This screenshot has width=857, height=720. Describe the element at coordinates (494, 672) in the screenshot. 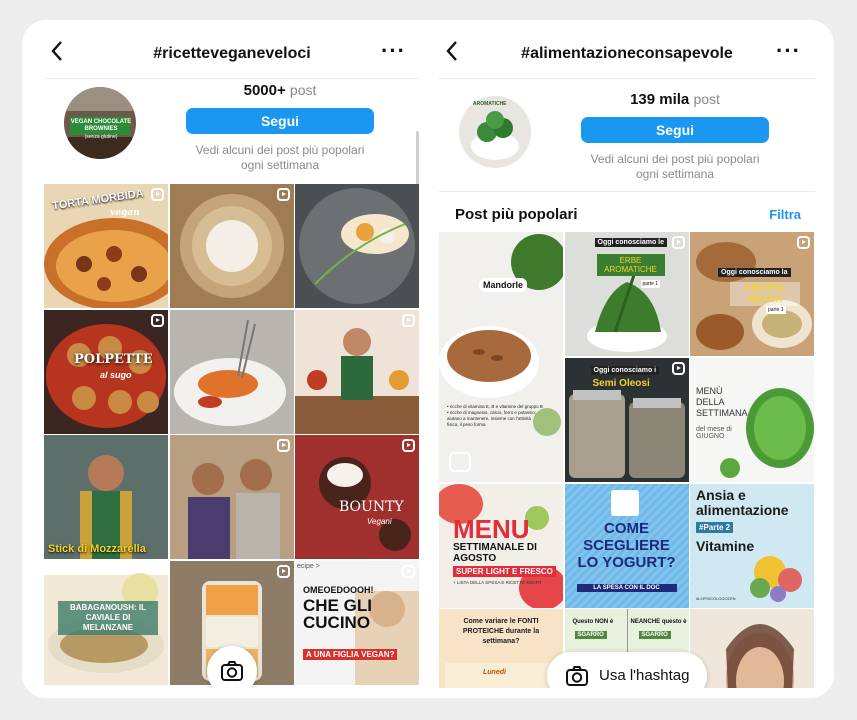

I see `post-caption-2: Lunedì` at that location.